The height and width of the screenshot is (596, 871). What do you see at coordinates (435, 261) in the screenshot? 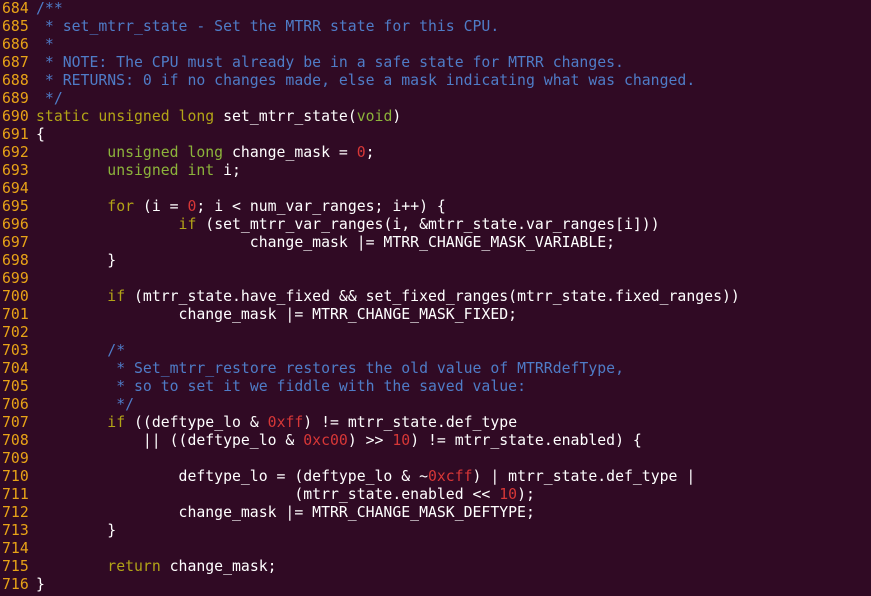
I see `code-line: 698 }` at bounding box center [435, 261].